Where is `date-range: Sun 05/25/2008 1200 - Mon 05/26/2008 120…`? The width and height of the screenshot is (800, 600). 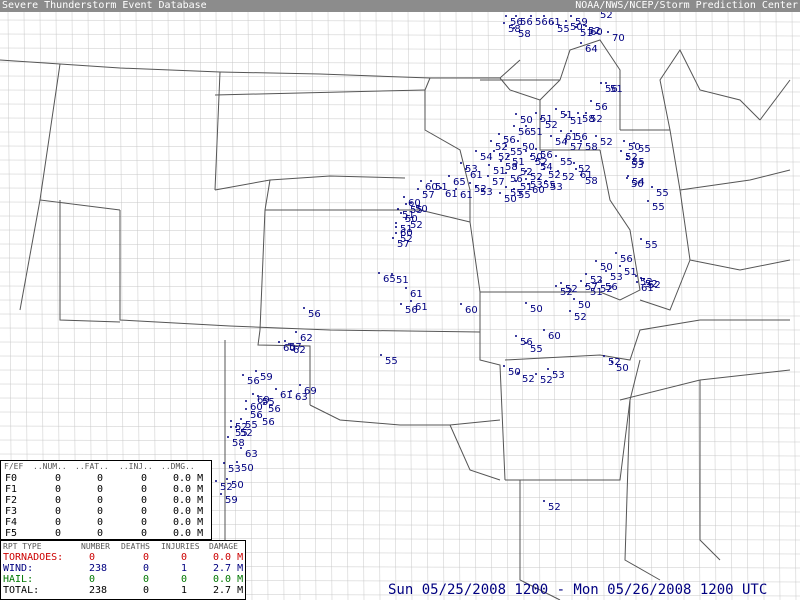
date-range: Sun 05/25/2008 1200 - Mon 05/26/2008 120… is located at coordinates (578, 590).